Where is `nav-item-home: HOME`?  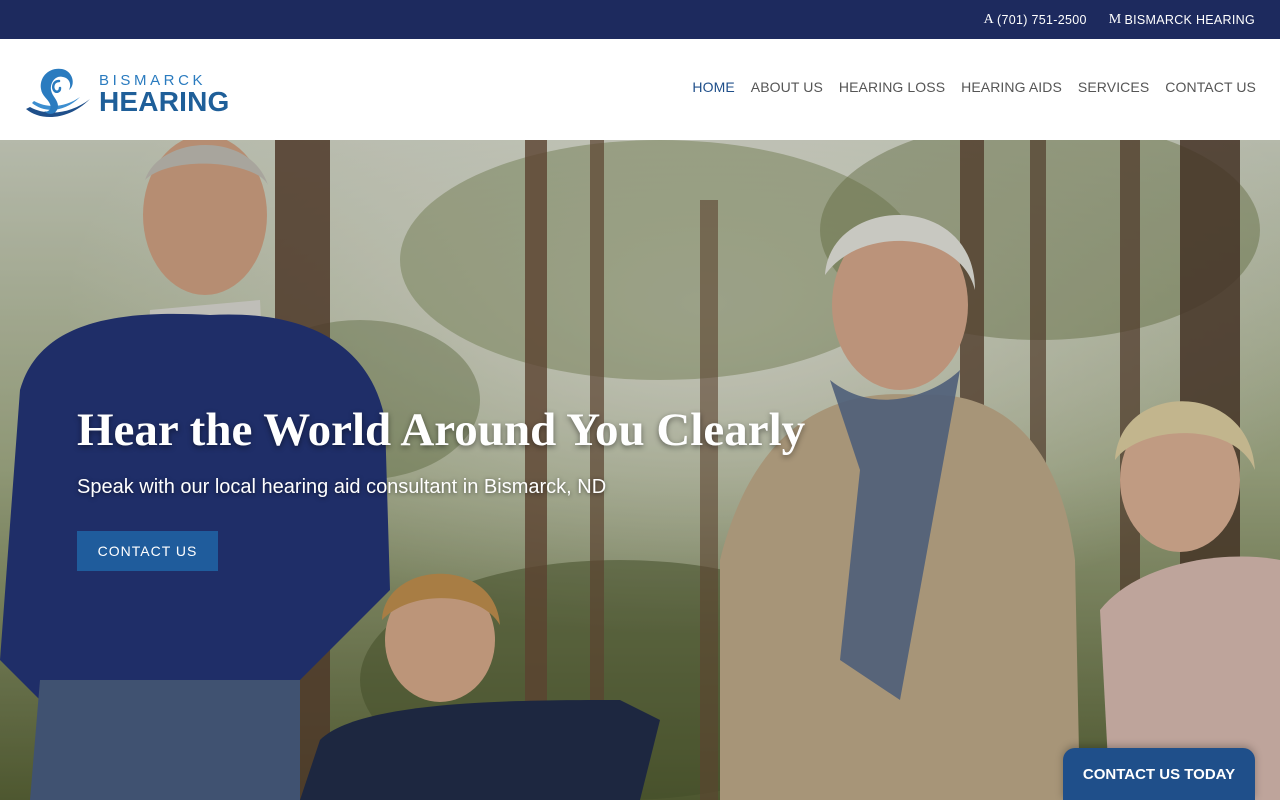
nav-item-home: HOME is located at coordinates (713, 87).